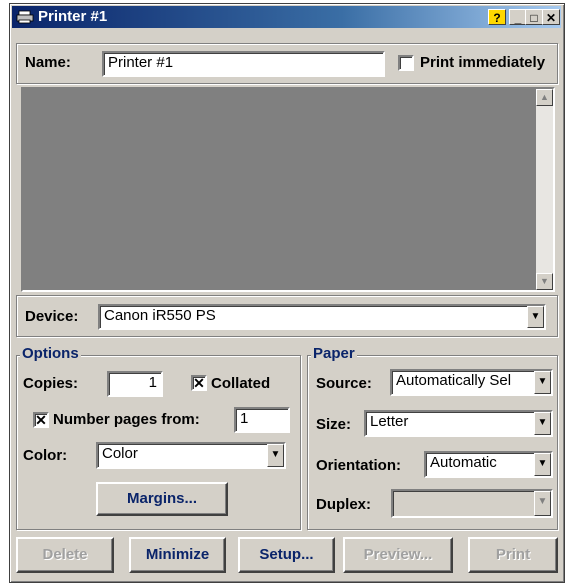 The width and height of the screenshot is (571, 586). What do you see at coordinates (344, 383) in the screenshot?
I see `source-label: Source:` at bounding box center [344, 383].